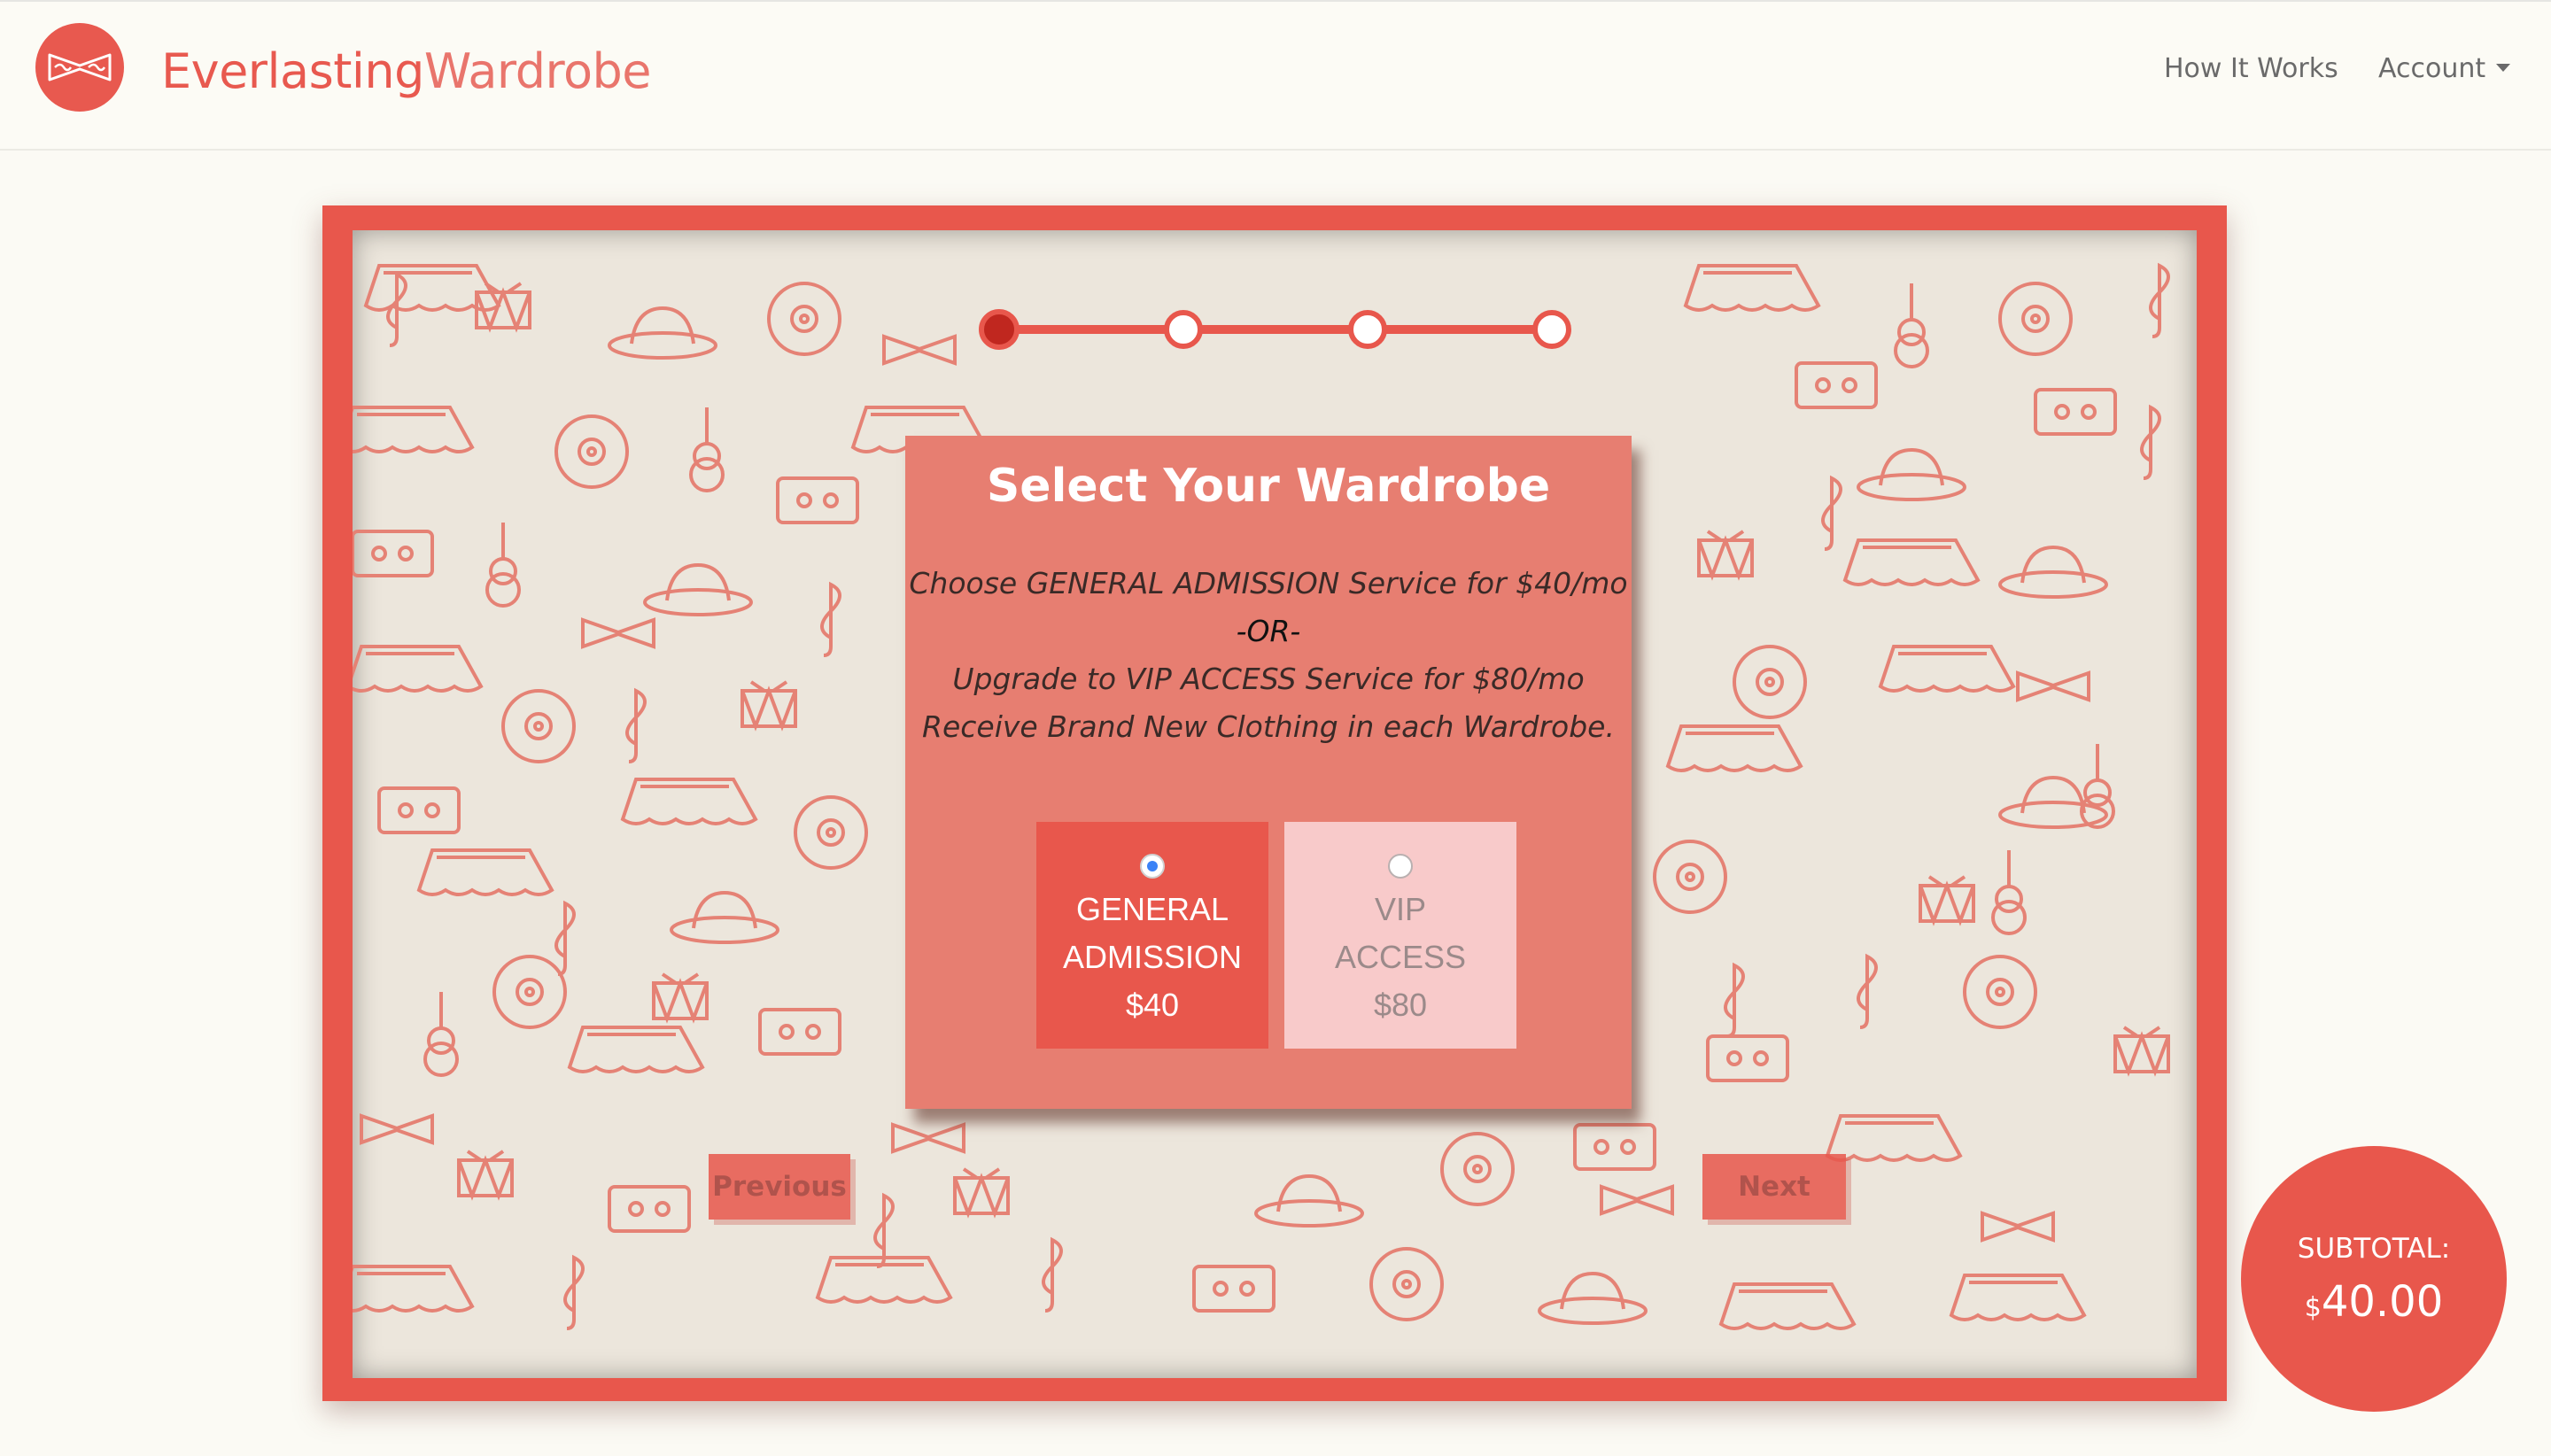  I want to click on step-4-dot, so click(1552, 330).